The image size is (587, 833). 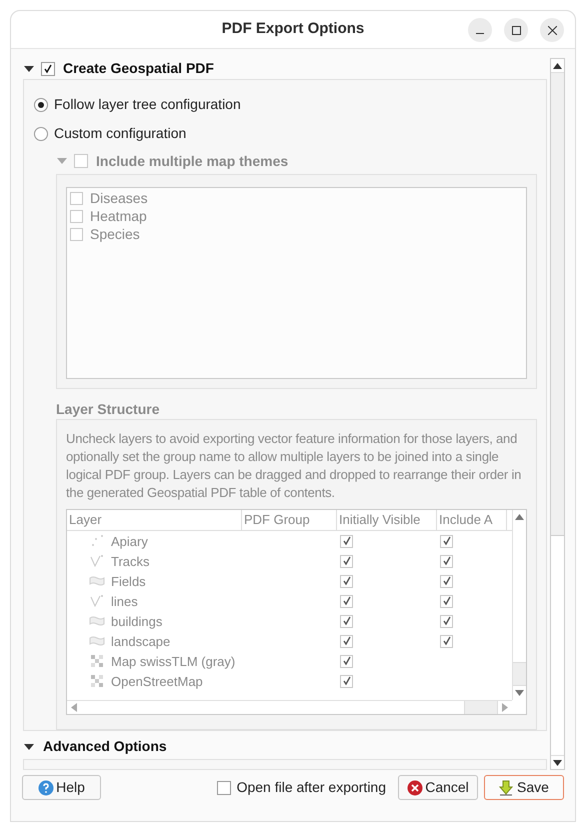 I want to click on save-button: Save, so click(x=524, y=787).